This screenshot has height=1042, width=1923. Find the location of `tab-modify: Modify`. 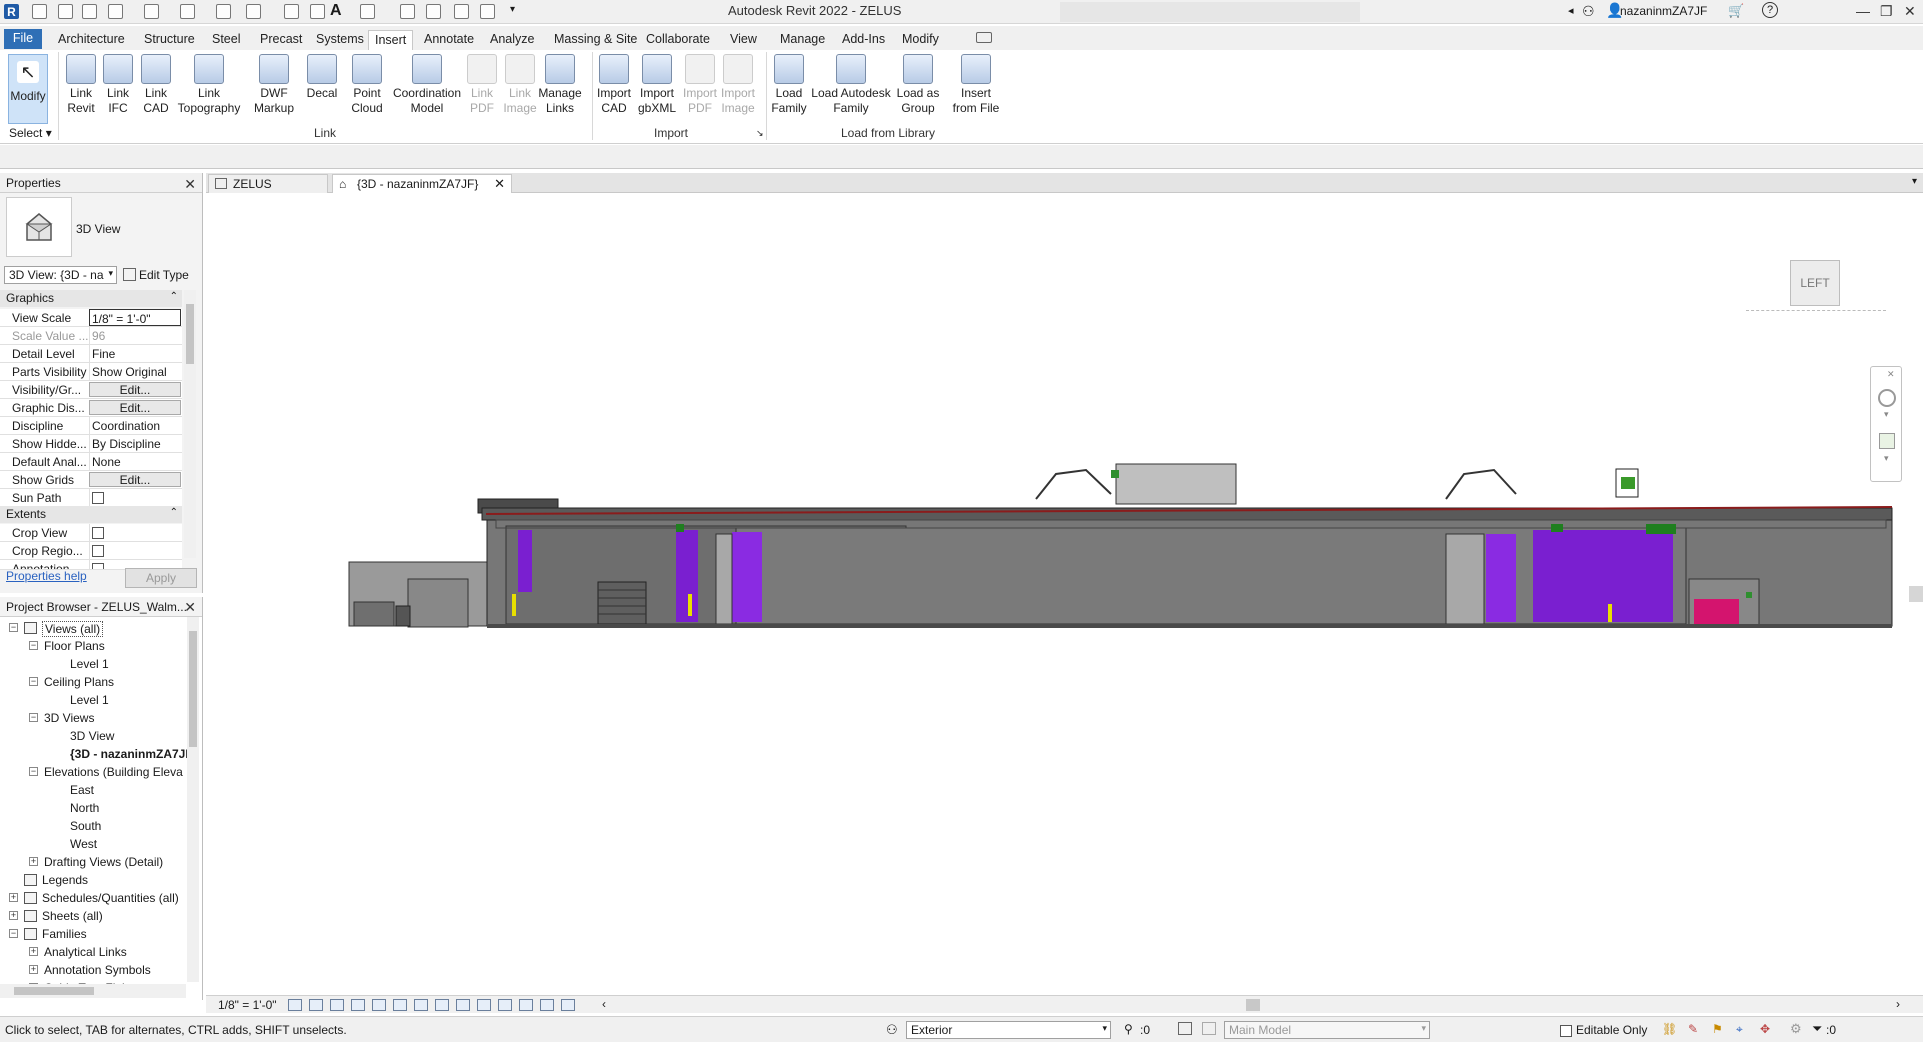

tab-modify: Modify is located at coordinates (920, 40).